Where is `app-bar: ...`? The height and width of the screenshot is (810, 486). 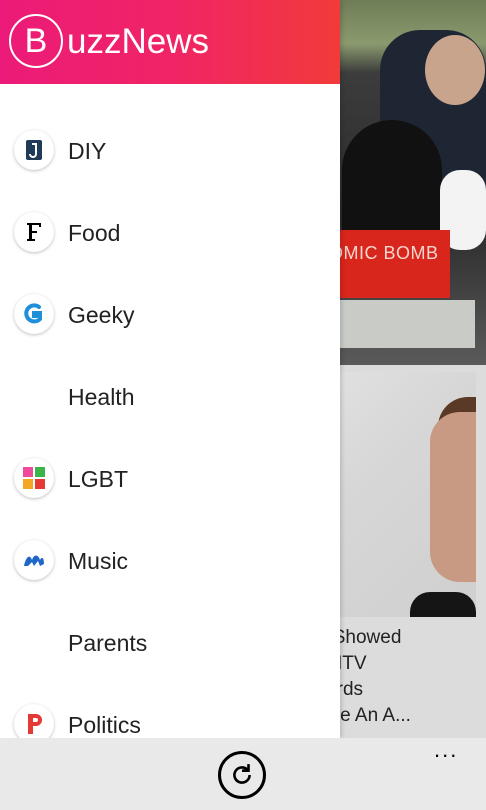
app-bar: ... is located at coordinates (243, 774).